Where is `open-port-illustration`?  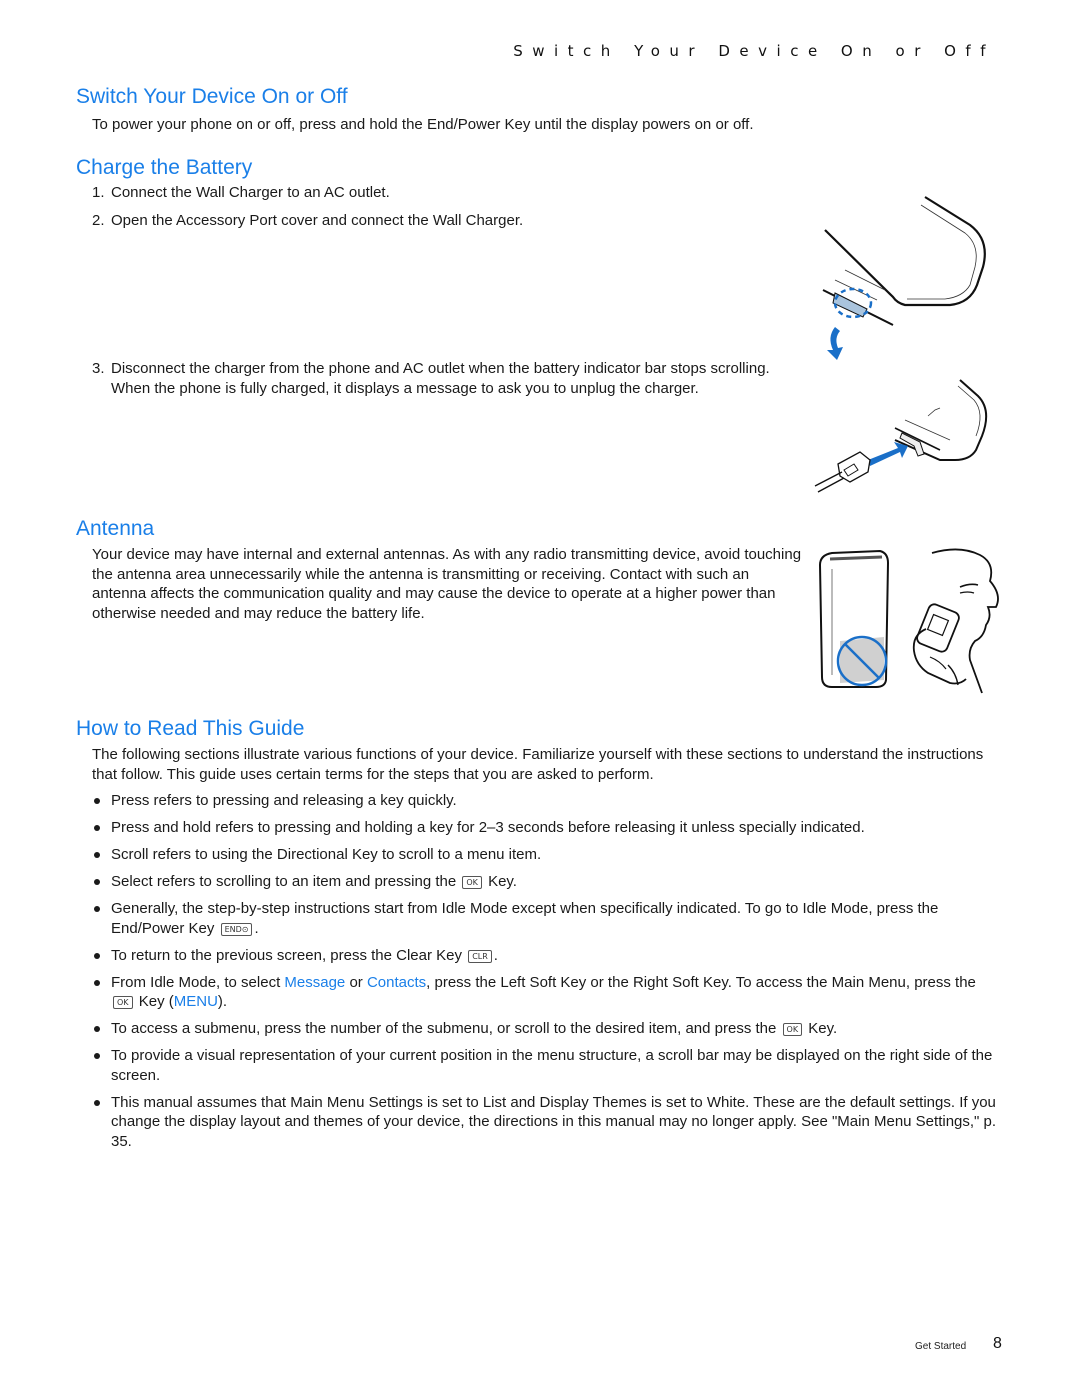 open-port-illustration is located at coordinates (904, 278).